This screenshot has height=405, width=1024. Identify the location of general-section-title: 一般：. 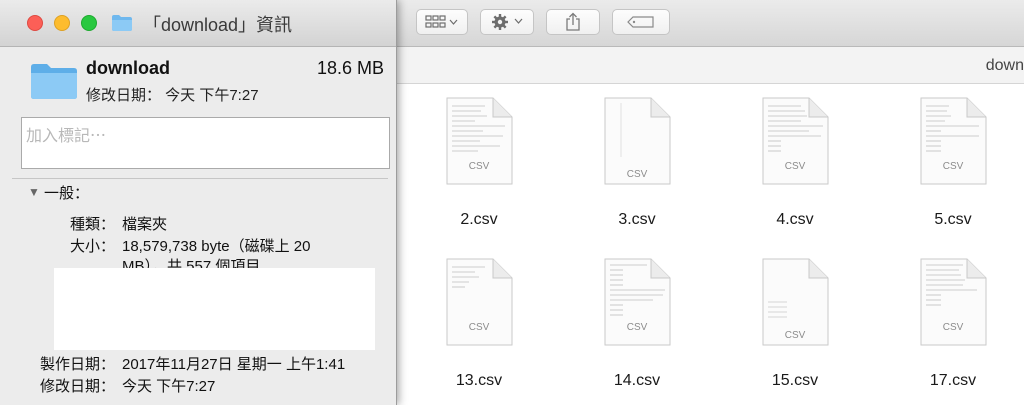
(66, 192).